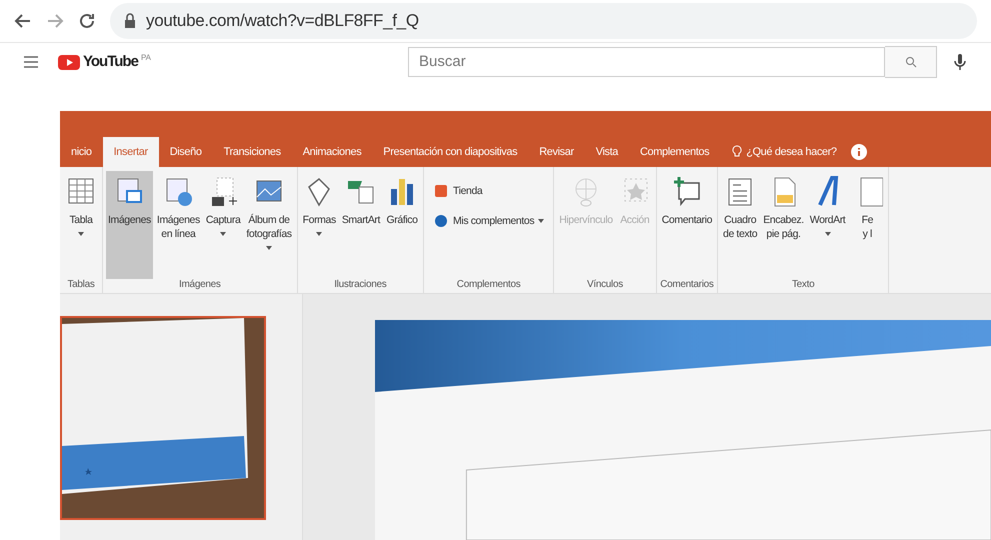 This screenshot has height=540, width=991. Describe the element at coordinates (556, 152) in the screenshot. I see `ribbon-tab: Revisar` at that location.